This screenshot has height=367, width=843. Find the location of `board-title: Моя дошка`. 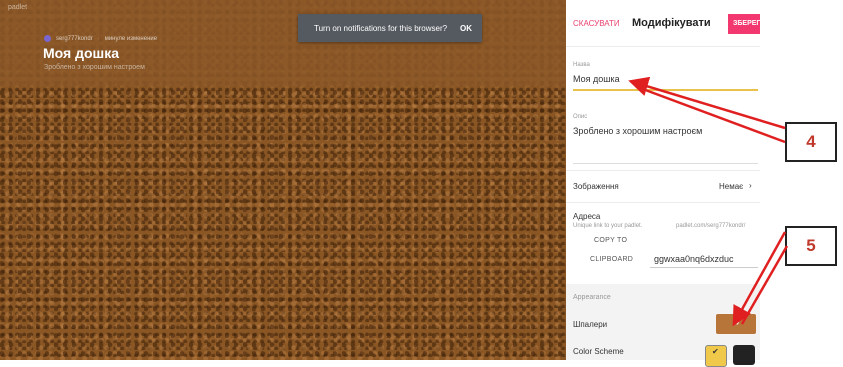

board-title: Моя дошка is located at coordinates (81, 53).